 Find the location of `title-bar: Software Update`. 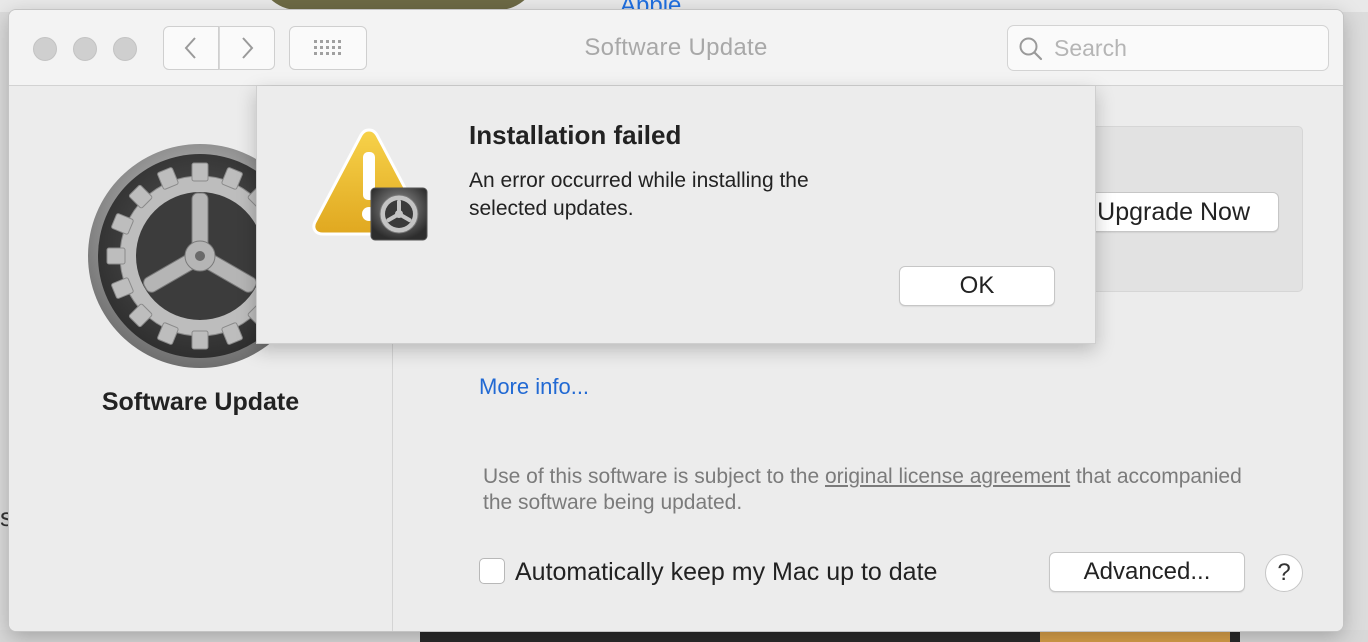

title-bar: Software Update is located at coordinates (676, 48).